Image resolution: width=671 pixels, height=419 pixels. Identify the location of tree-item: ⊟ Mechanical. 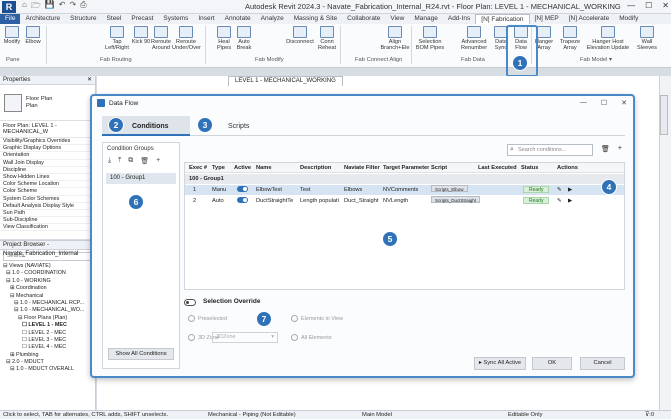
(47, 296).